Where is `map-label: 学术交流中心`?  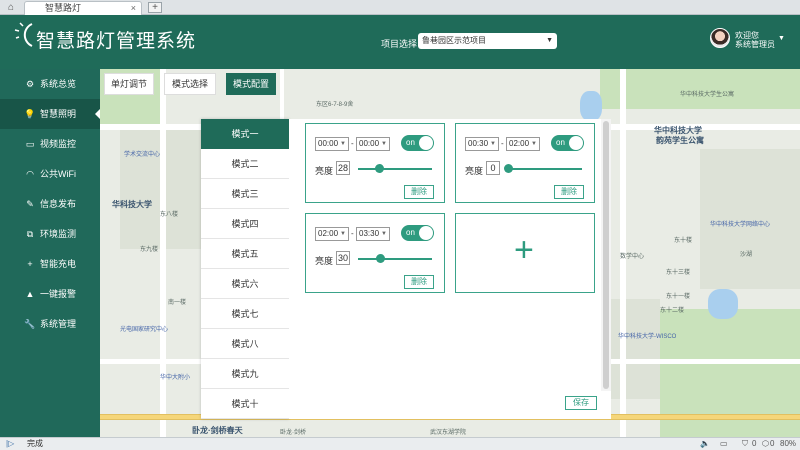 map-label: 学术交流中心 is located at coordinates (142, 155).